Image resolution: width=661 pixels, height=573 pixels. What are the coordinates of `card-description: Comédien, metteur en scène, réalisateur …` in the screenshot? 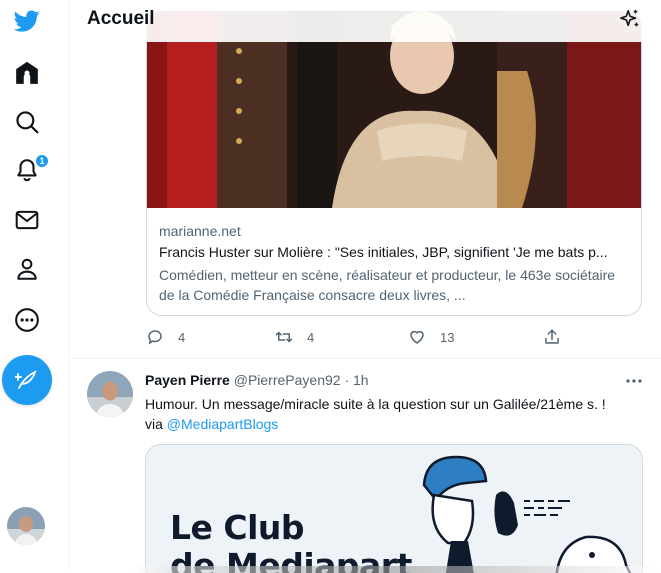 It's located at (387, 285).